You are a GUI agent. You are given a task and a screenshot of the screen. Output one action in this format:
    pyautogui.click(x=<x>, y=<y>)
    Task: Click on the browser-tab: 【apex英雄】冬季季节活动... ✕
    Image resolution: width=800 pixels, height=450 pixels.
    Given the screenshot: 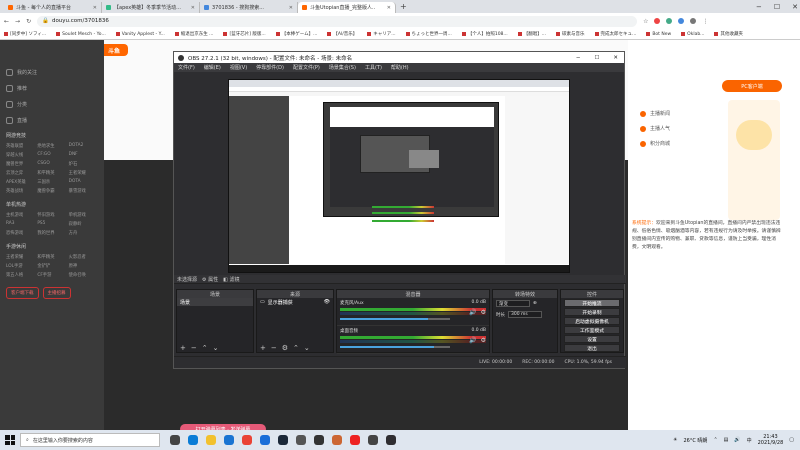 What is the action you would take?
    pyautogui.click(x=151, y=7)
    